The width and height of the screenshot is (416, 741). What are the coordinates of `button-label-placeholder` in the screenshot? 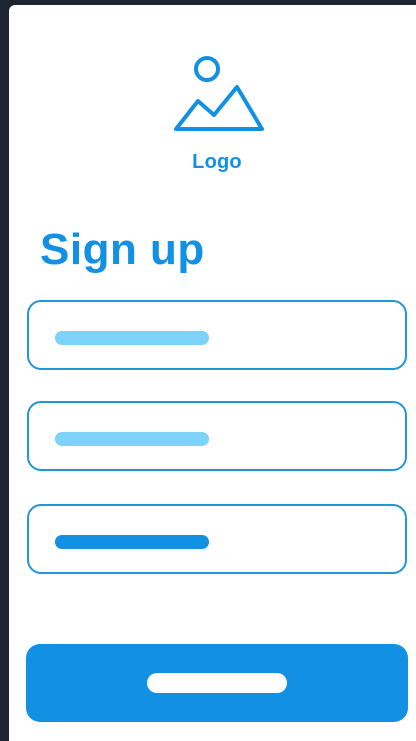 It's located at (217, 683).